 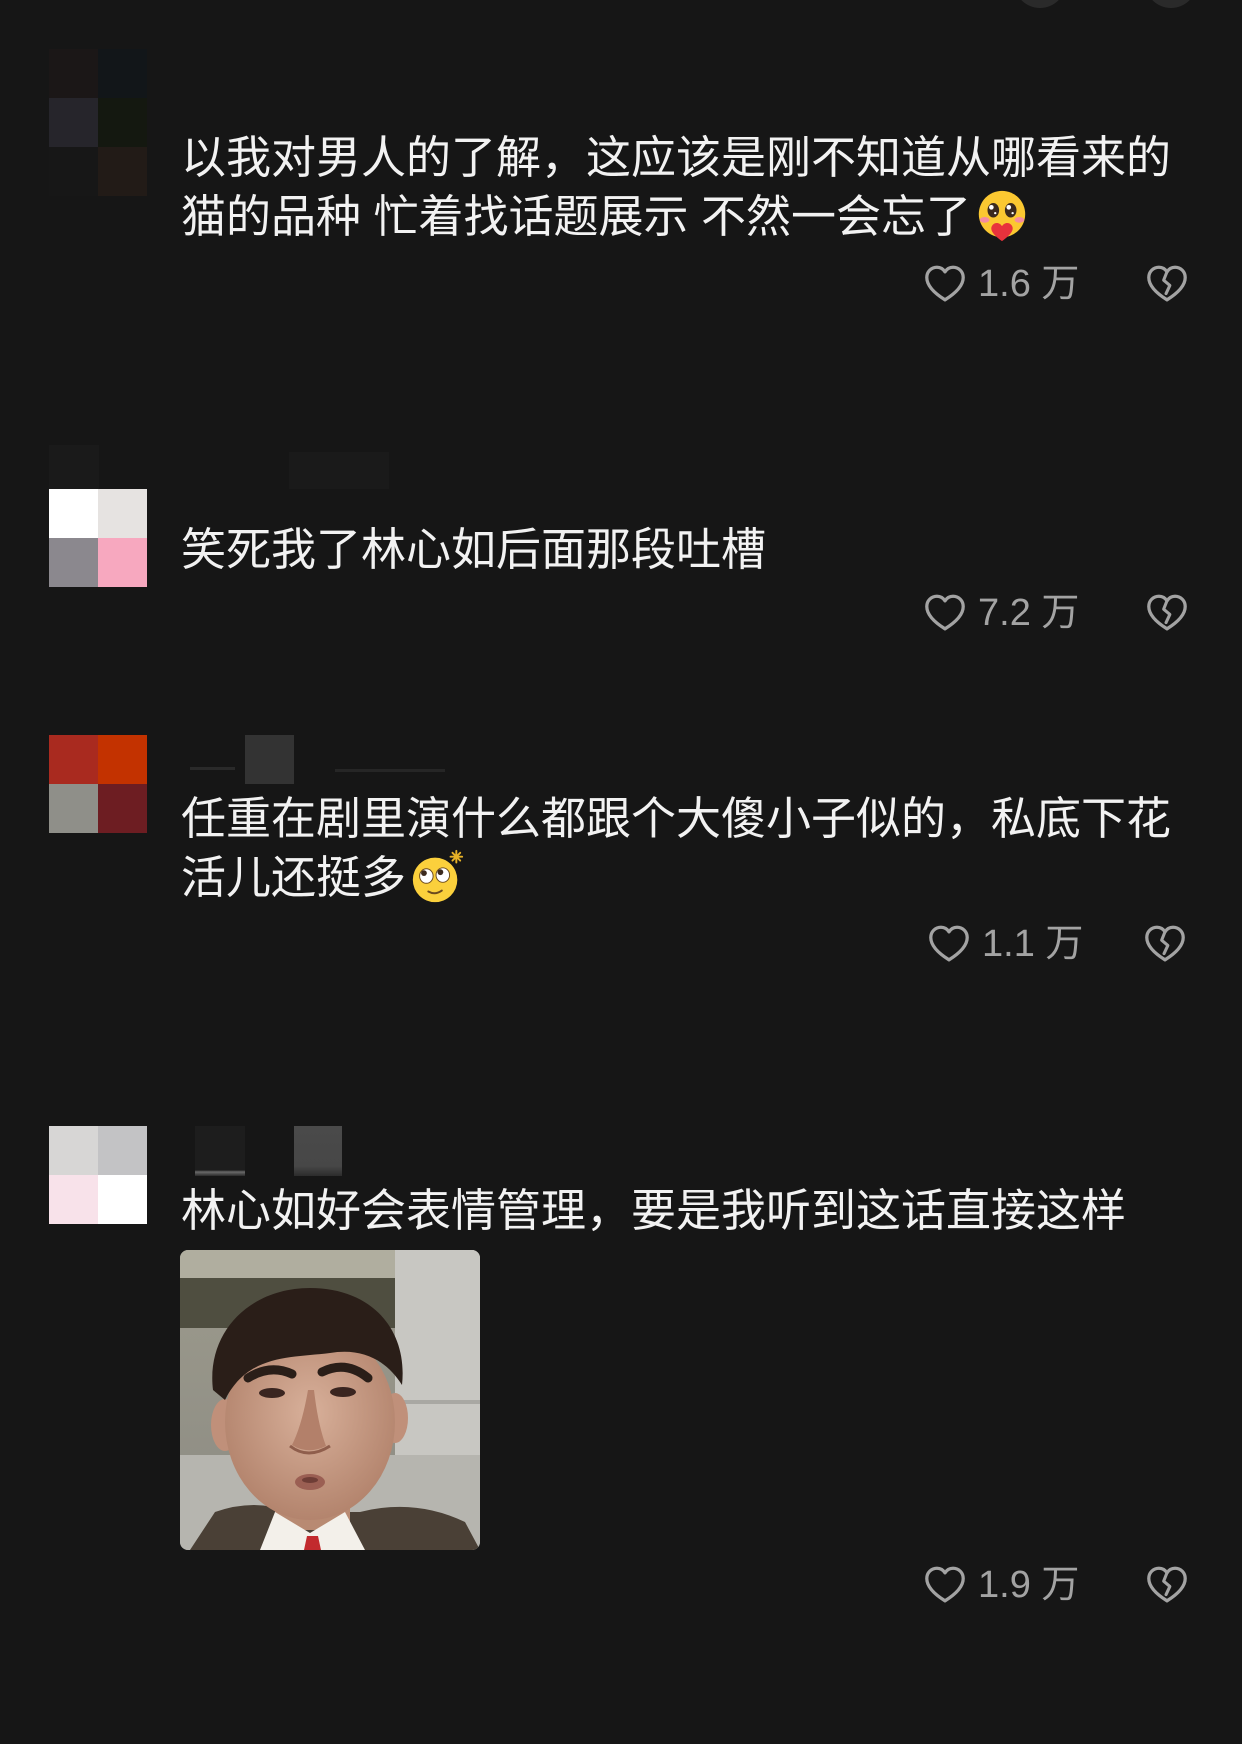 I want to click on comment-line: 笑死我了林心如后面那段吐槽, so click(x=686, y=549).